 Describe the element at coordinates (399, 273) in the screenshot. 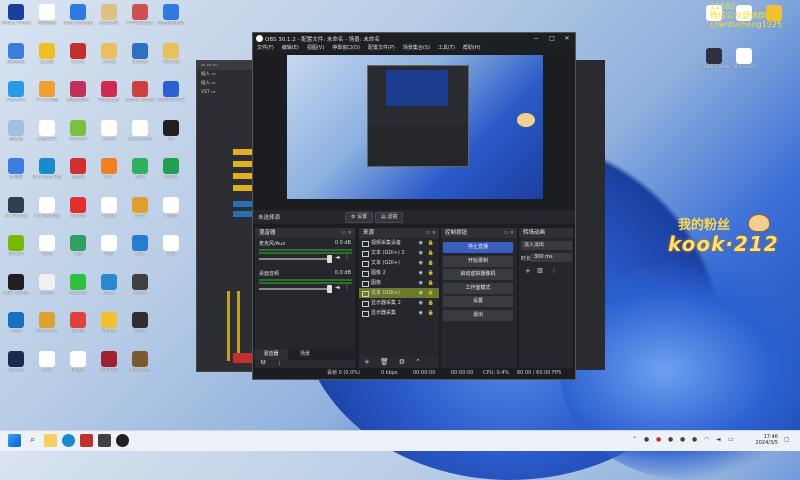

I see `source-item: 图像 2 ◉ 🔒` at that location.